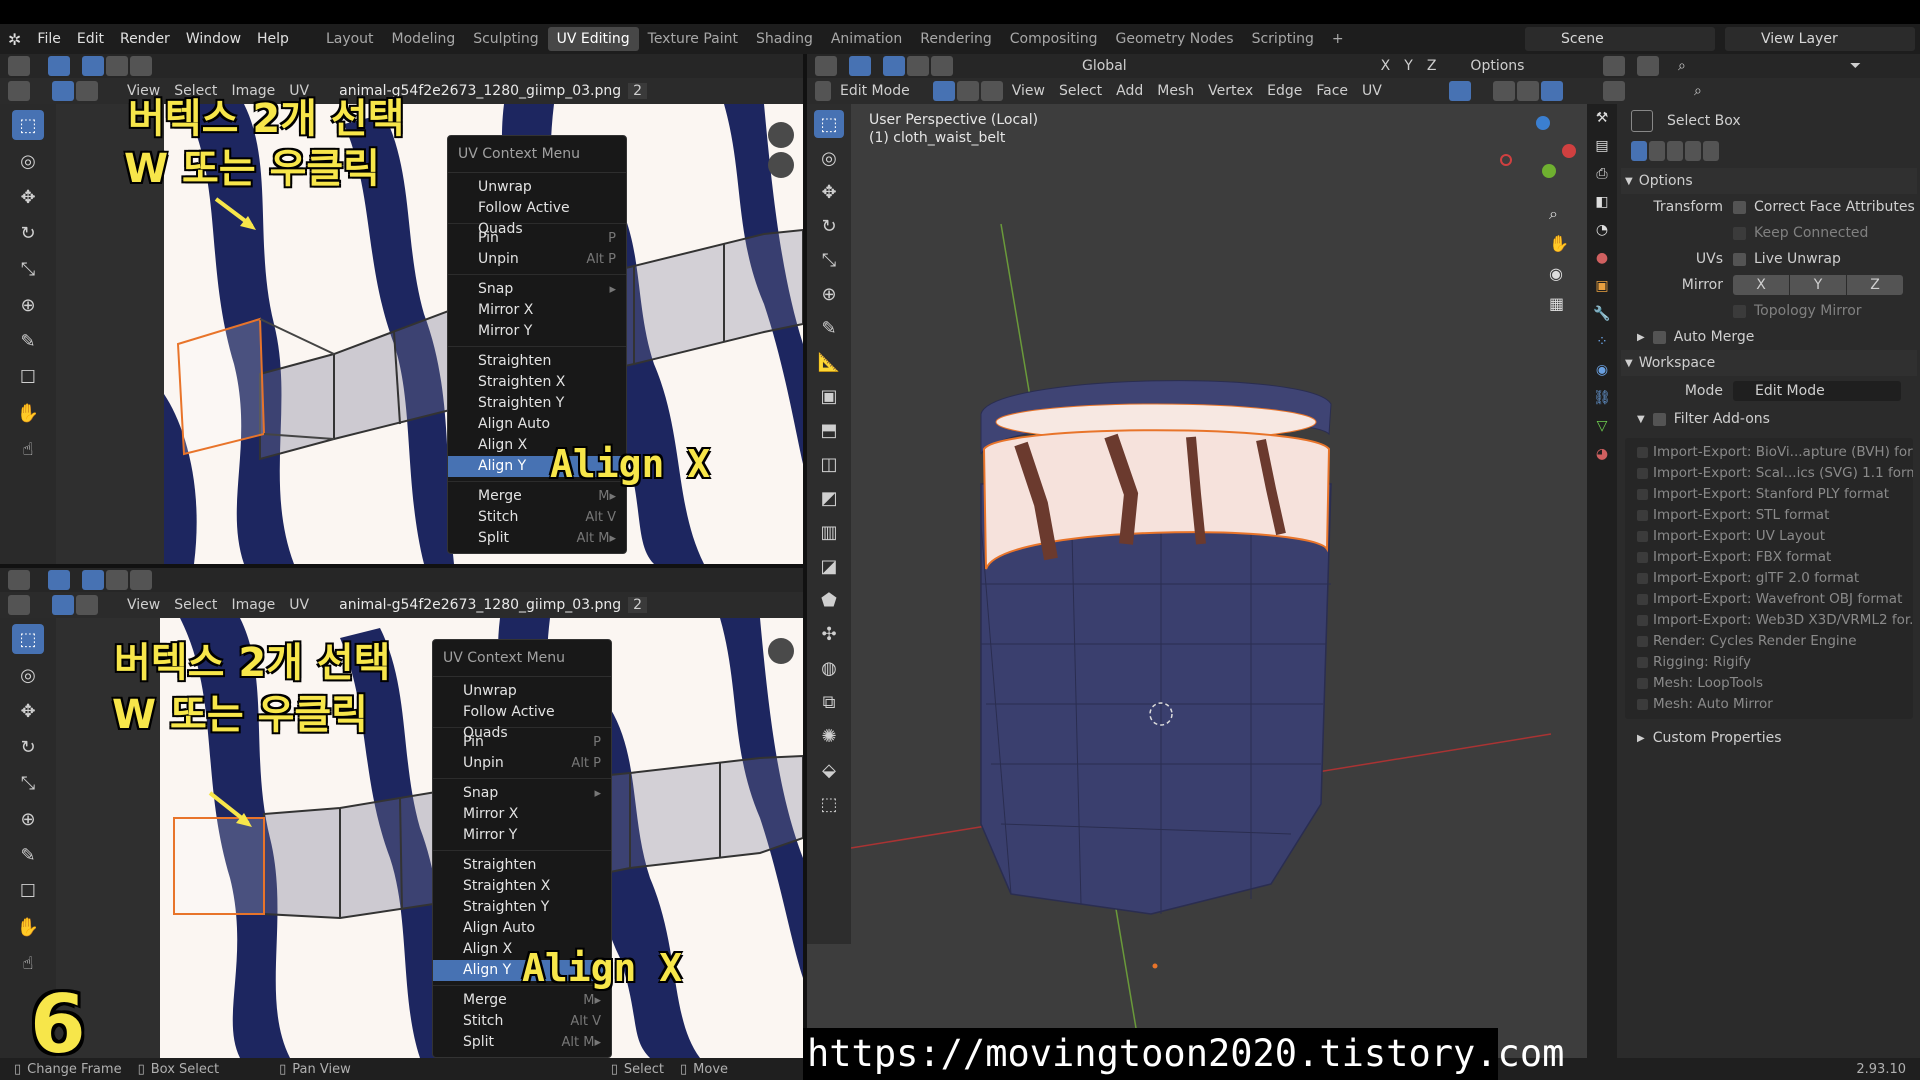  I want to click on gizmo-y-axis-icon, so click(1543, 123).